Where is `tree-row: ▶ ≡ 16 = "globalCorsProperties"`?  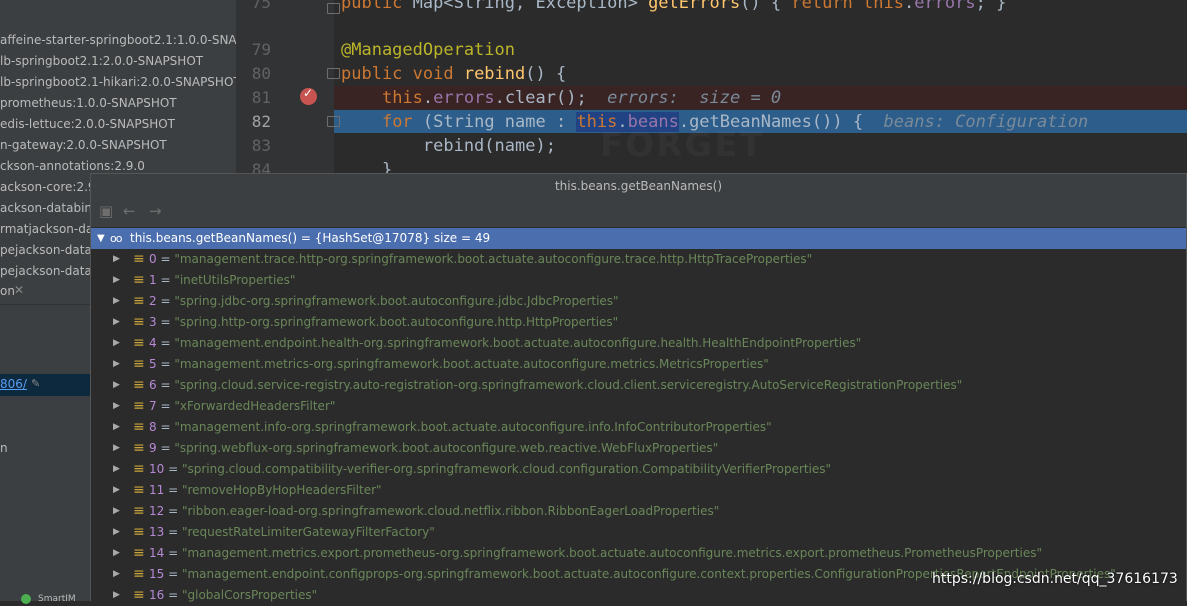
tree-row: ▶ ≡ 16 = "globalCorsProperties" is located at coordinates (638, 595).